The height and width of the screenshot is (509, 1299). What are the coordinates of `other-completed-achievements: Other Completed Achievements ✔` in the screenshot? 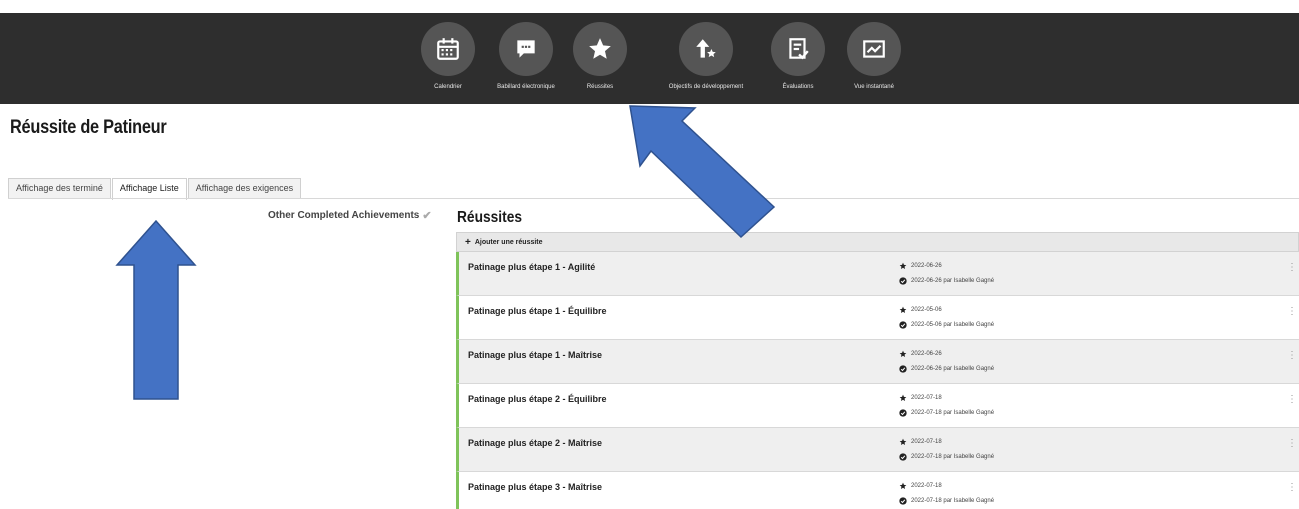 It's located at (350, 215).